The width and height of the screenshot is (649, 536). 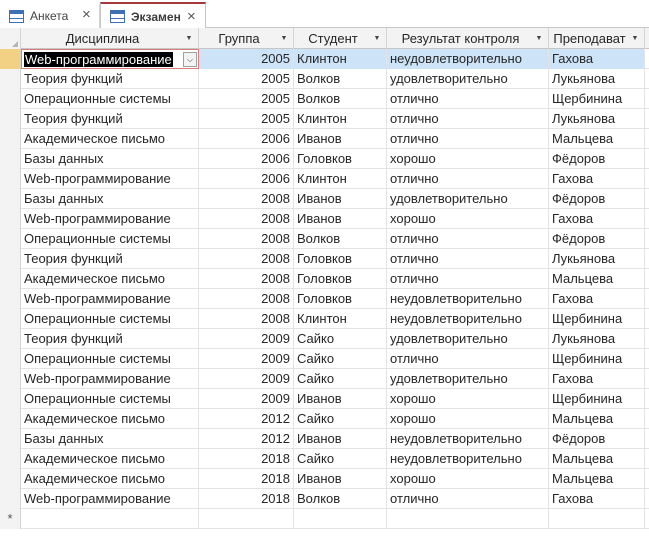 I want to click on tab-ekzamen: Экзамен ×, so click(x=153, y=15).